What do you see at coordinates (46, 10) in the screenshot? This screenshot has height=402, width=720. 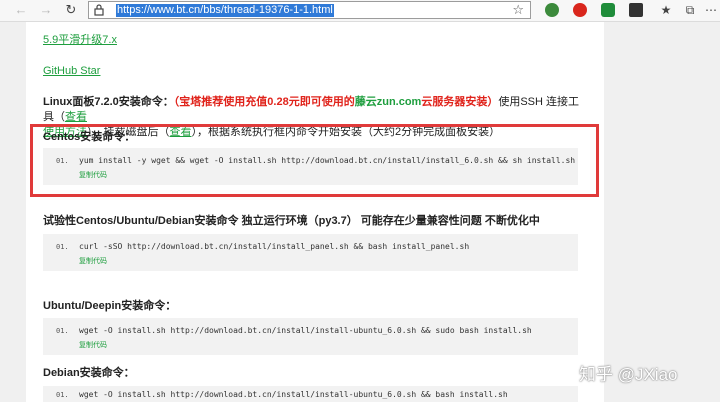 I see `forward-arrow-icon: →` at bounding box center [46, 10].